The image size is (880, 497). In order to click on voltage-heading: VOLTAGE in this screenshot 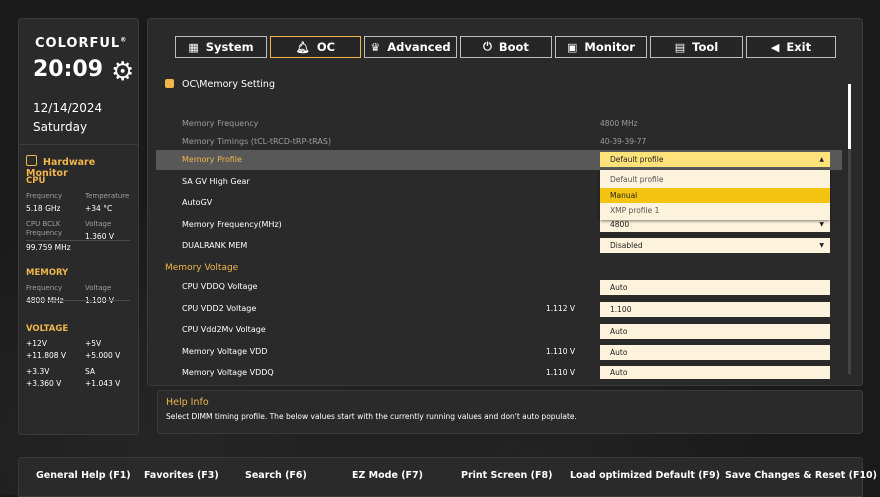, I will do `click(47, 329)`.